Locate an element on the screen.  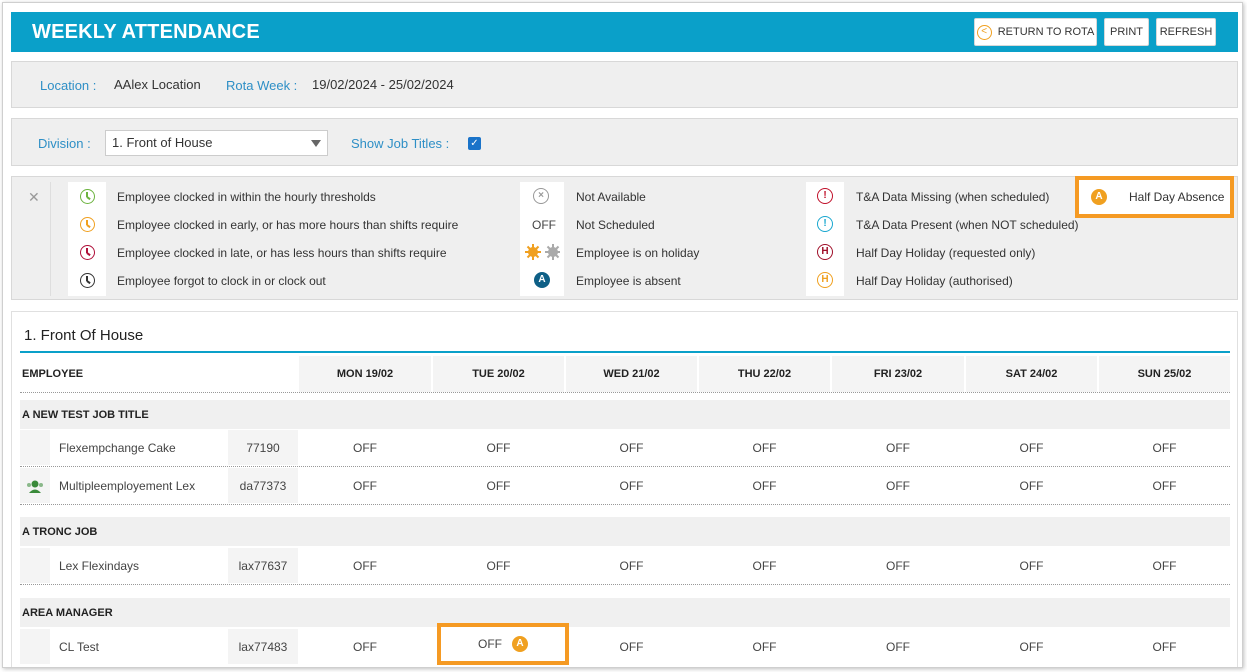
ta-present-icon: ! is located at coordinates (825, 224).